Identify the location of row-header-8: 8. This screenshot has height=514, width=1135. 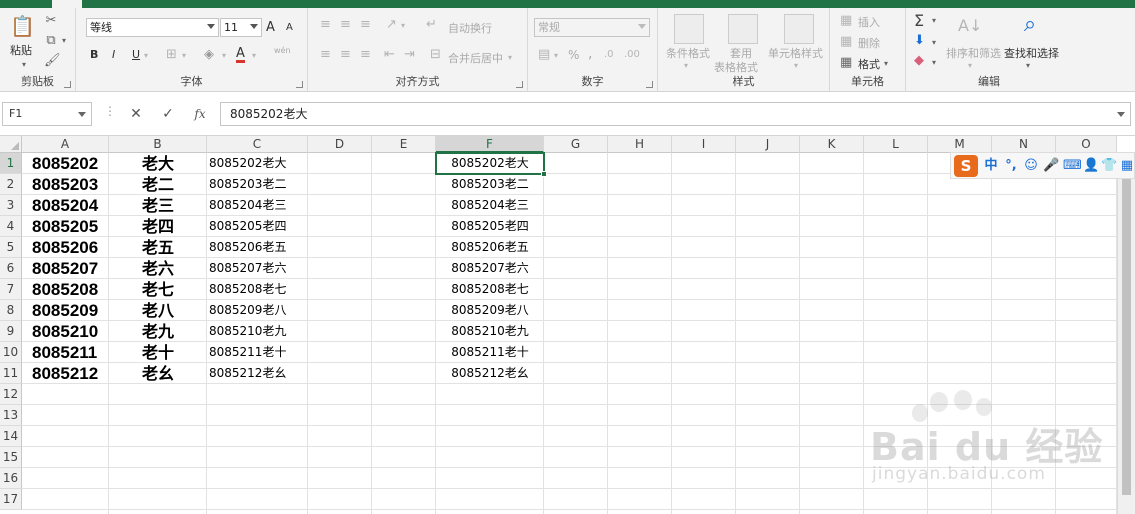
(11, 310).